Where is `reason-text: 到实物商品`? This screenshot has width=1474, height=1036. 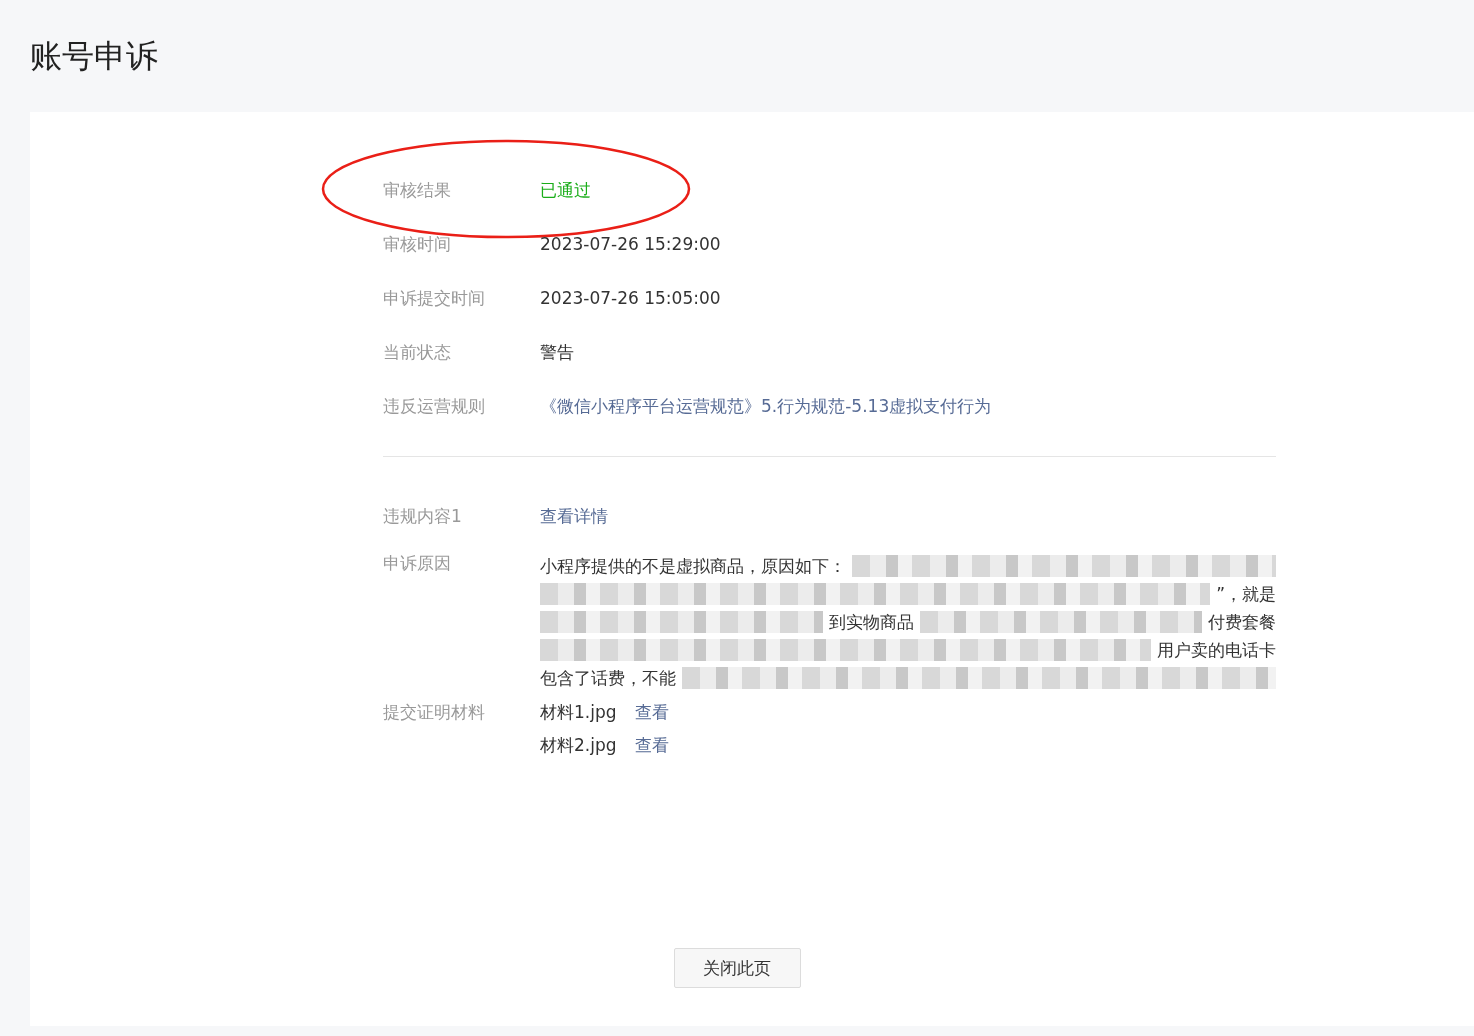
reason-text: 到实物商品 is located at coordinates (871, 622).